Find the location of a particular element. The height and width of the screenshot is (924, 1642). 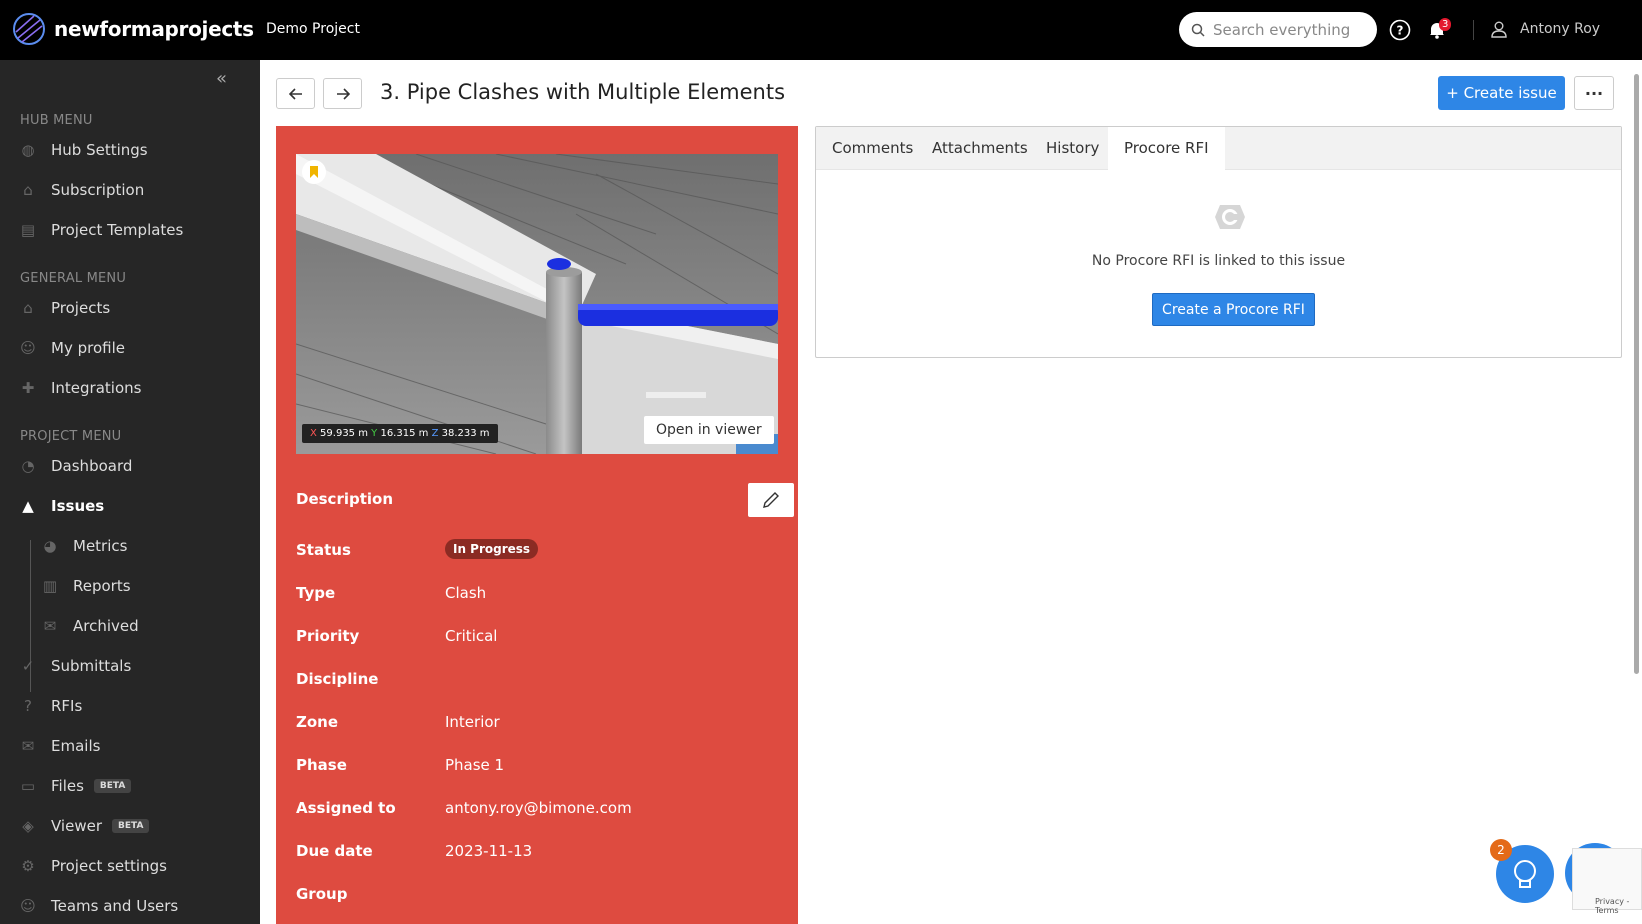

sidebar-item-metrics: ◕ Metrics is located at coordinates (84, 546).